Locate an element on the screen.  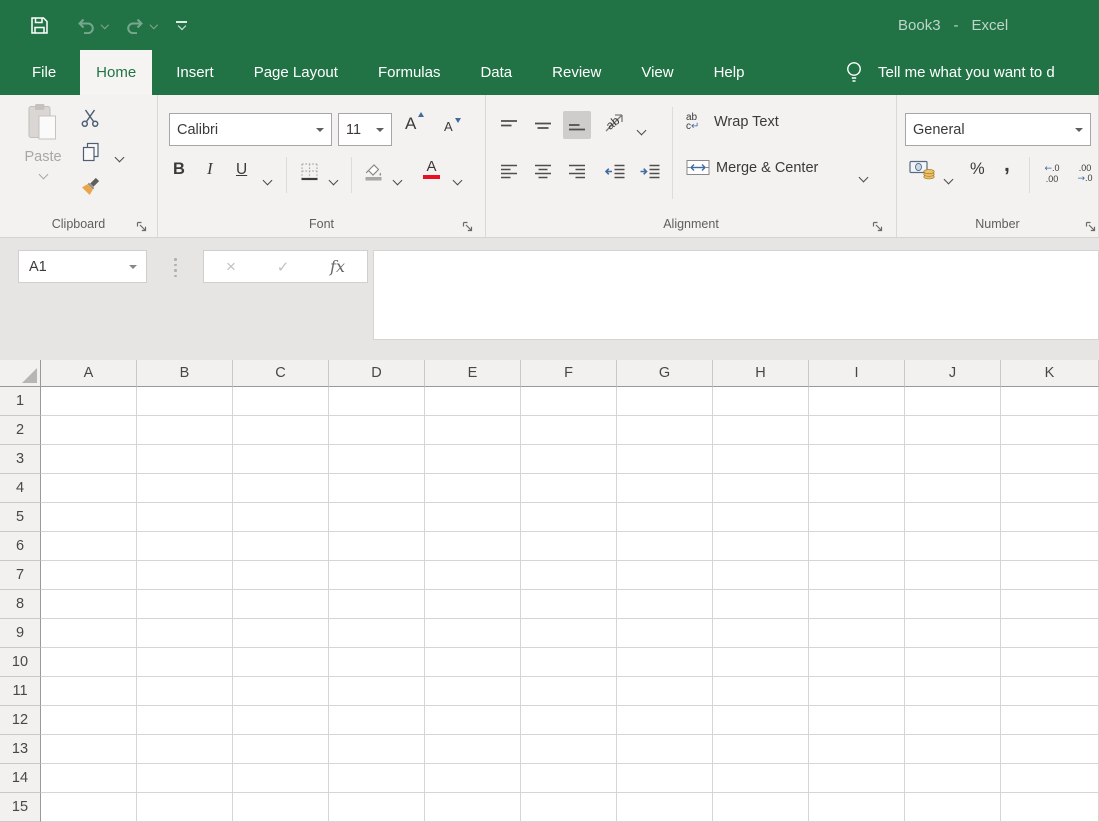
cell-J12 is located at coordinates (953, 720).